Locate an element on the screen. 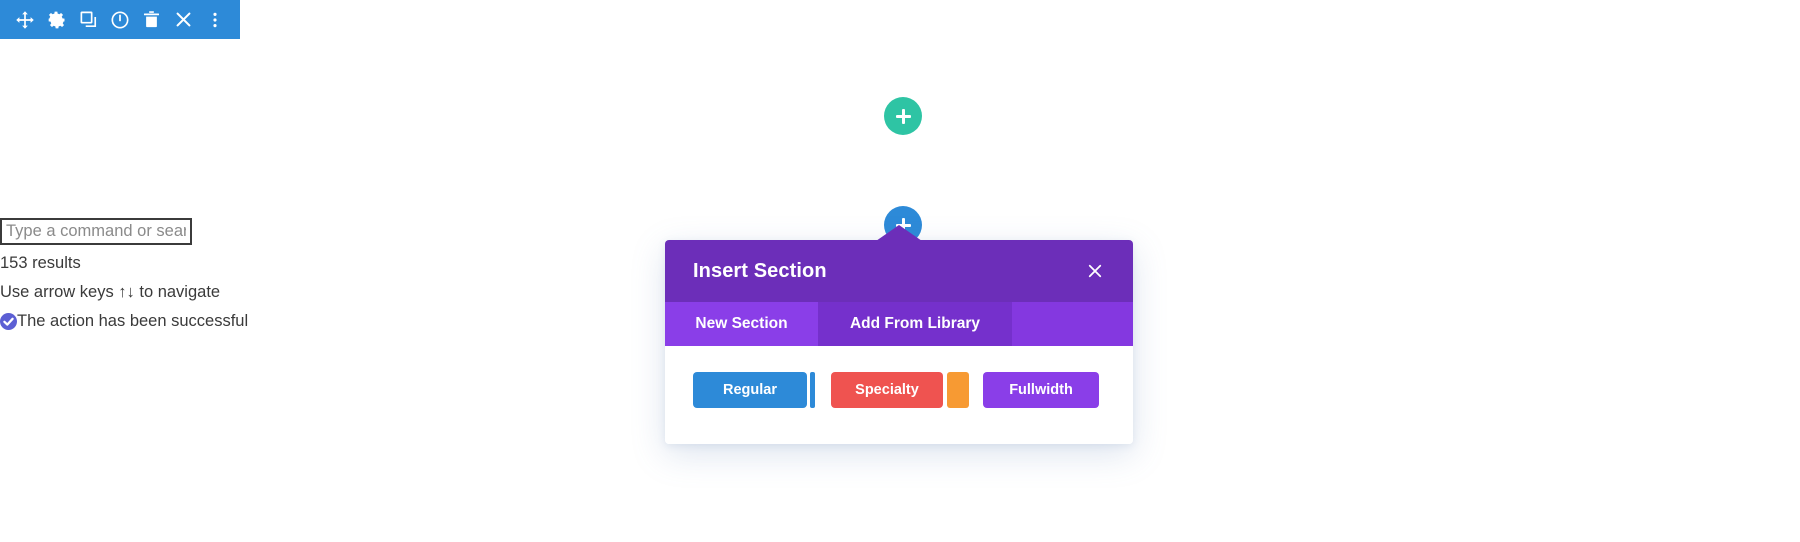 The height and width of the screenshot is (542, 1800). results-count: 153 results is located at coordinates (40, 263).